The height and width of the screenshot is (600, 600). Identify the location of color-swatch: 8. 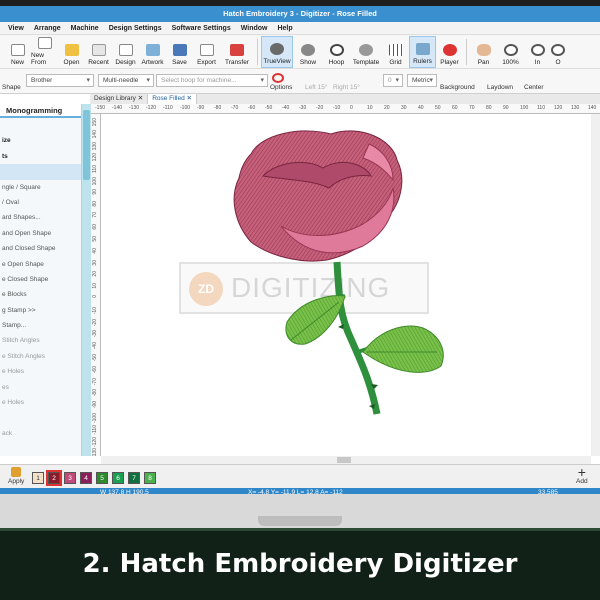
(150, 478).